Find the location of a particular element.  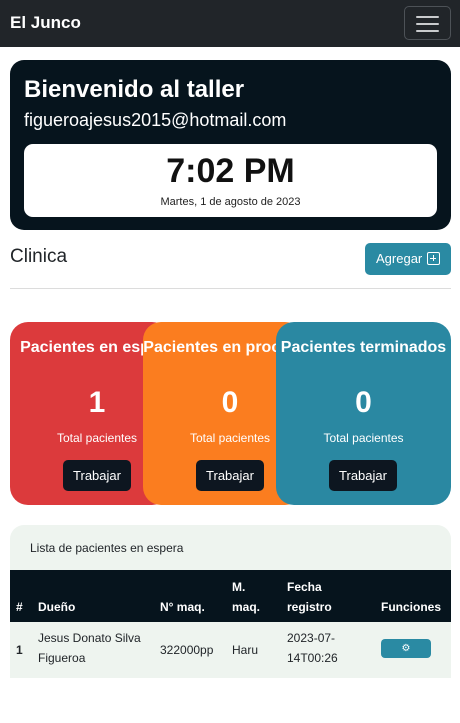

hamburger-icon is located at coordinates (427, 23).